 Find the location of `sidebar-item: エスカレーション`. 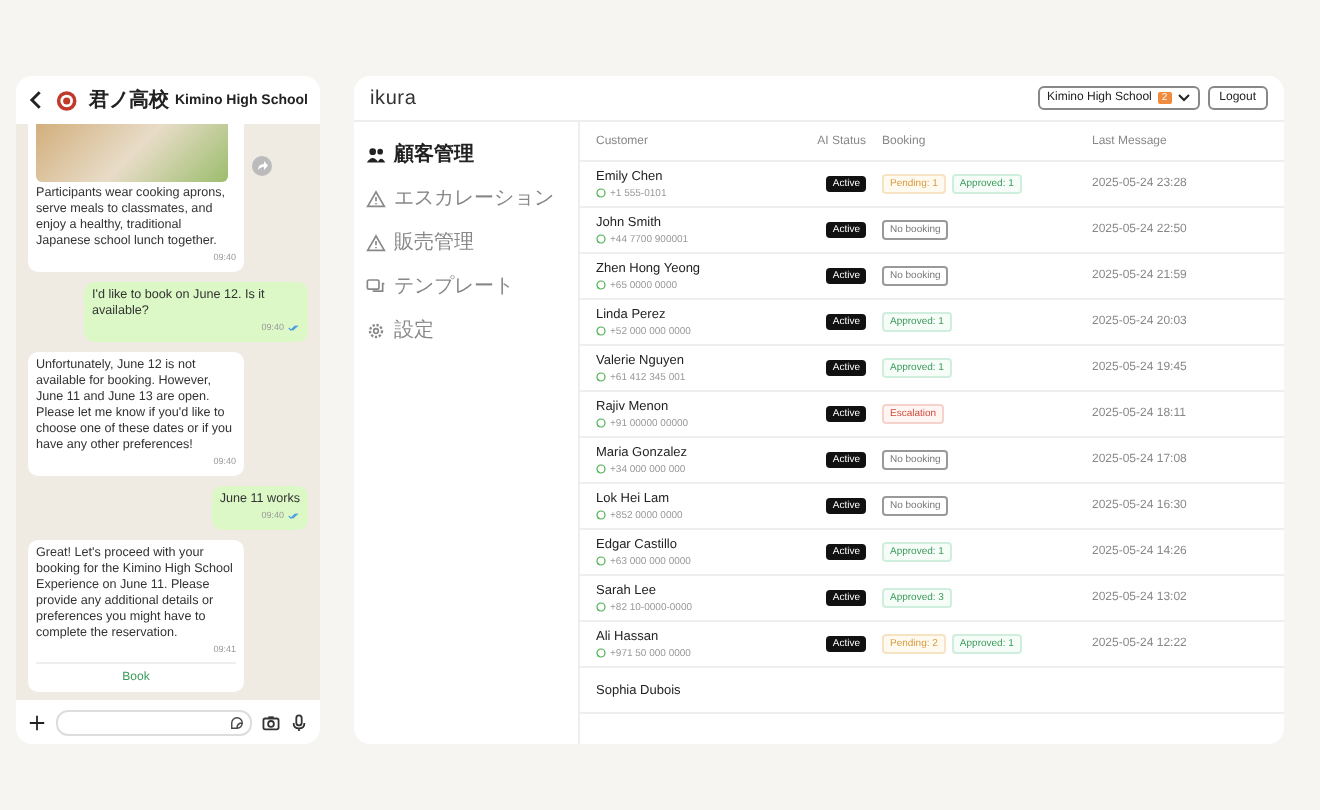

sidebar-item: エスカレーション is located at coordinates (466, 198).